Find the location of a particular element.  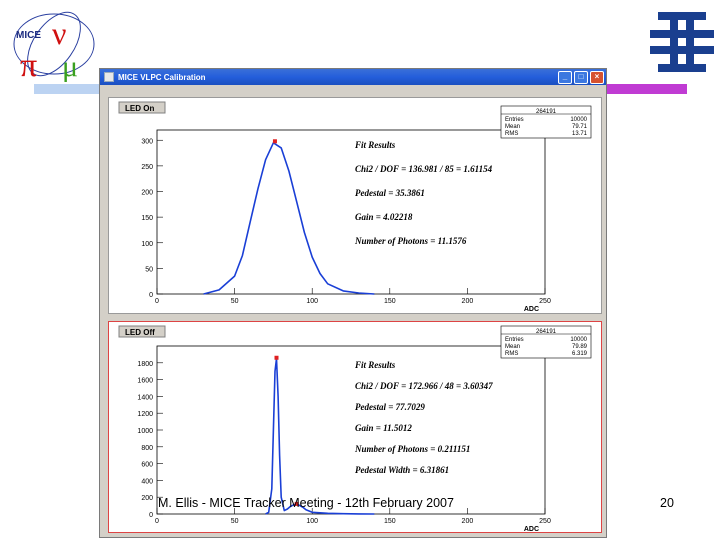

close-button: × is located at coordinates (597, 77).